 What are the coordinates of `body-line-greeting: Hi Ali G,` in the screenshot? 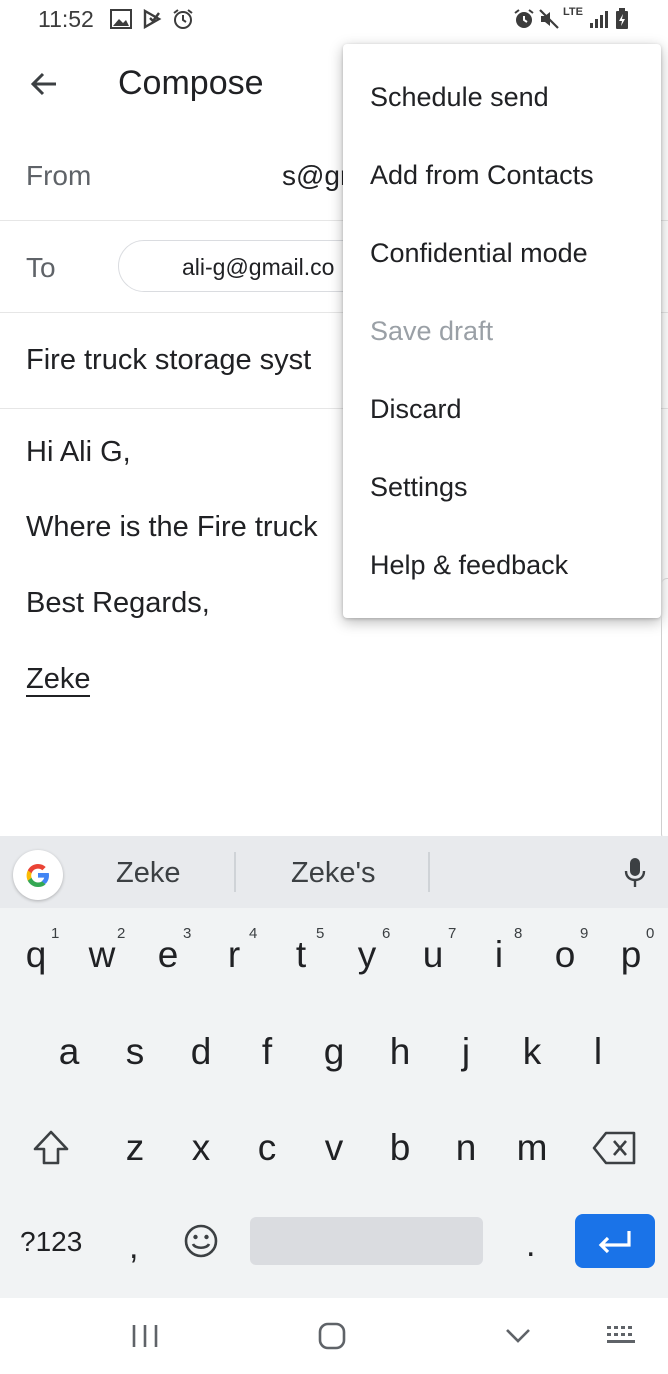 It's located at (78, 452).